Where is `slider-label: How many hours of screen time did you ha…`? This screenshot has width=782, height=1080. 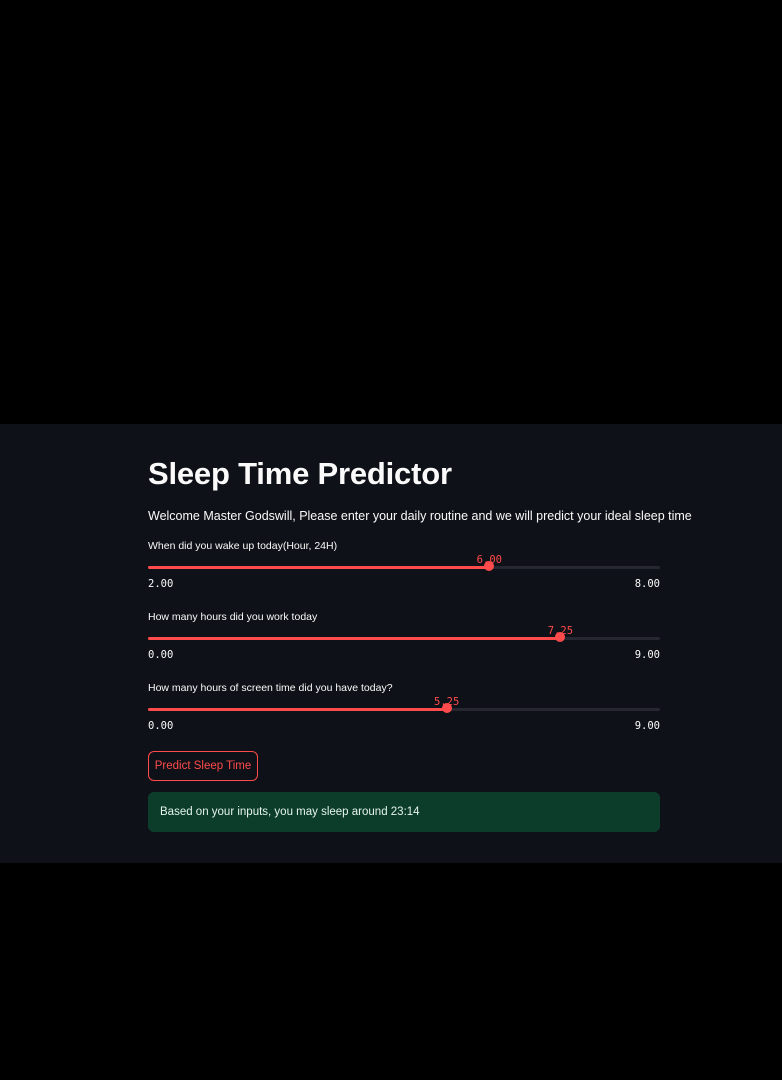
slider-label: How many hours of screen time did you ha… is located at coordinates (270, 688).